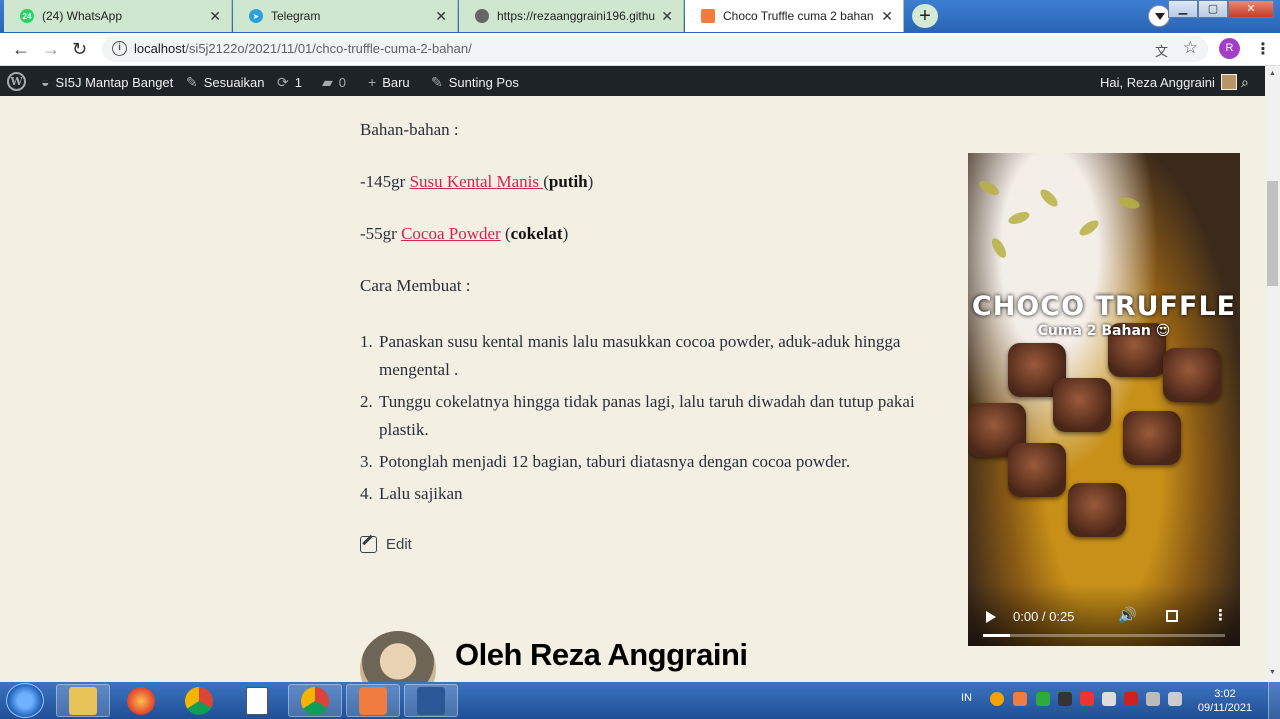  I want to click on folder-icon, so click(83, 700).